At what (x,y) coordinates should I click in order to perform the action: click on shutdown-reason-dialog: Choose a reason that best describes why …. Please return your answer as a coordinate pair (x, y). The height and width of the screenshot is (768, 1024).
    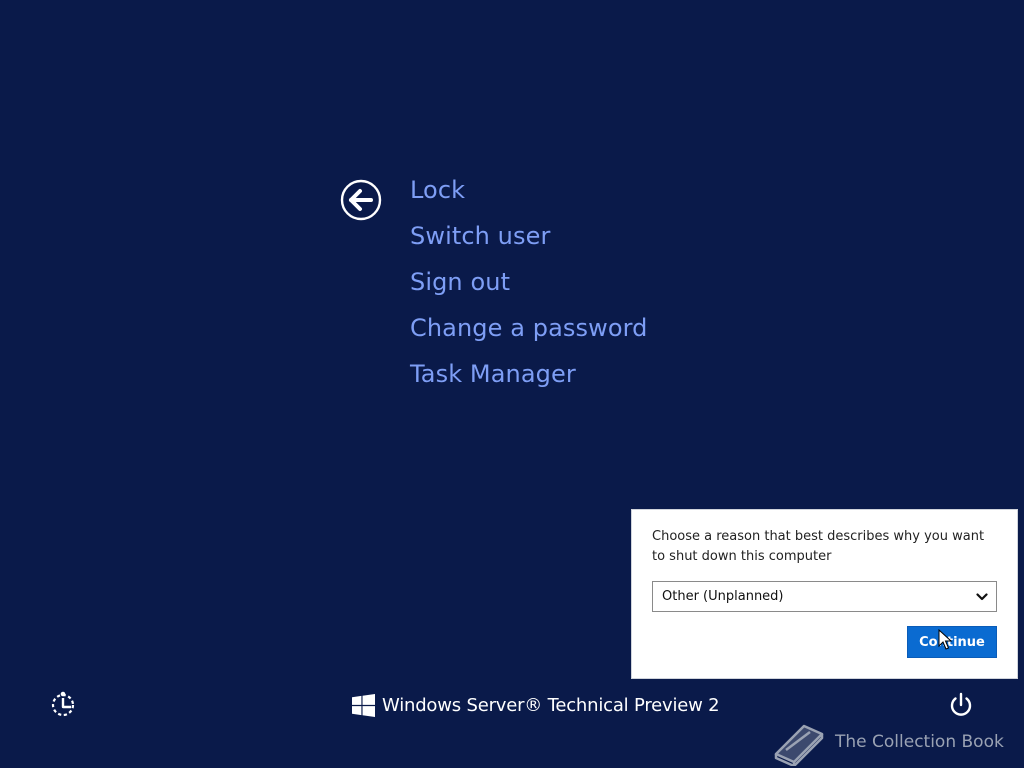
    Looking at the image, I should click on (824, 594).